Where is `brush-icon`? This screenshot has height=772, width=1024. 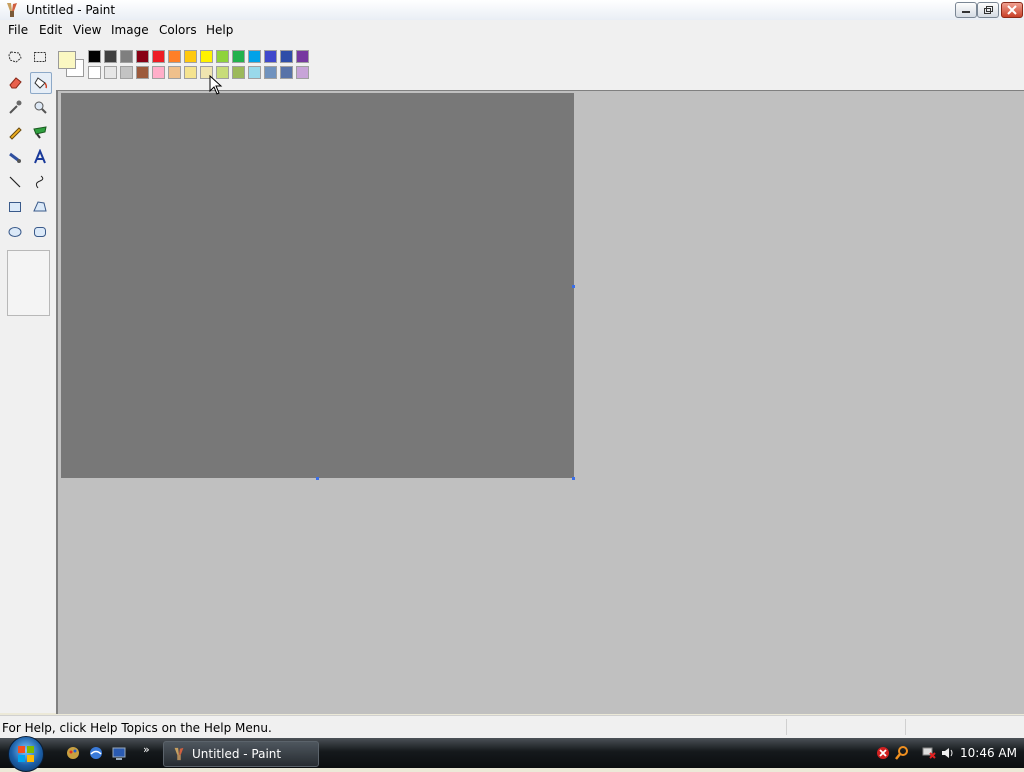
brush-icon is located at coordinates (40, 132).